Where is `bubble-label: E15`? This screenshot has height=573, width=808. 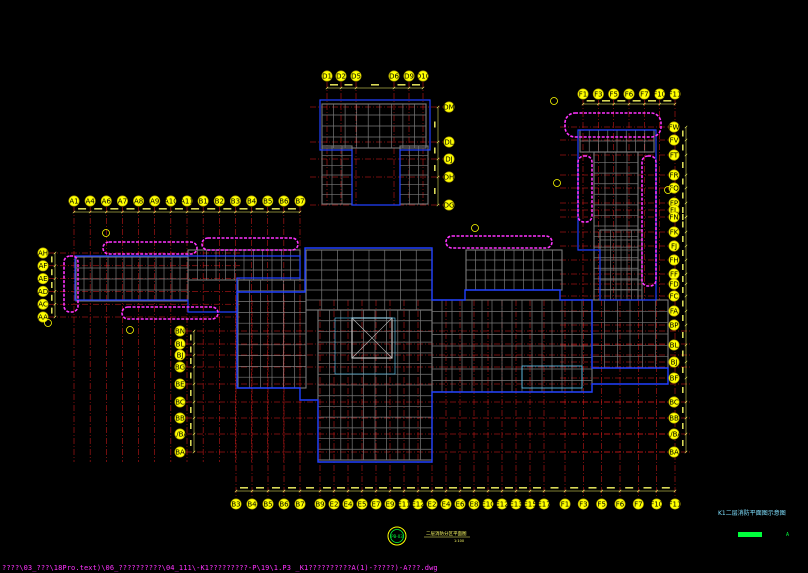
bubble-label: E15 is located at coordinates (529, 504).